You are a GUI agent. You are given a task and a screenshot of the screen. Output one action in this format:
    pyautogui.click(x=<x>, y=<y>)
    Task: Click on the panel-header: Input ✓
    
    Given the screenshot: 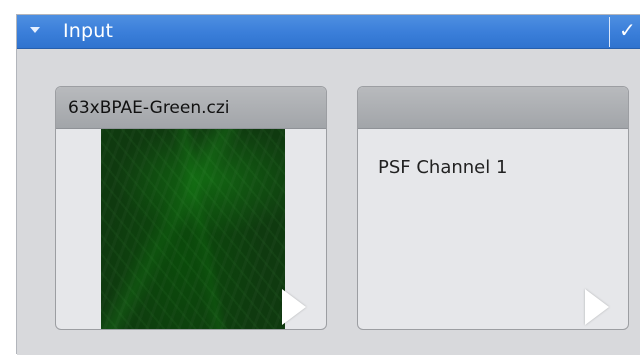 What is the action you would take?
    pyautogui.click(x=328, y=32)
    